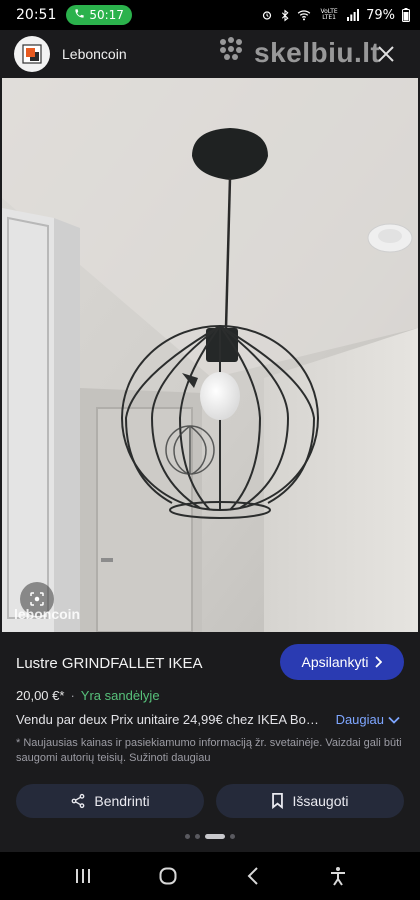 The image size is (420, 900). I want to click on ongoing-call-chip: 50:17, so click(99, 15).